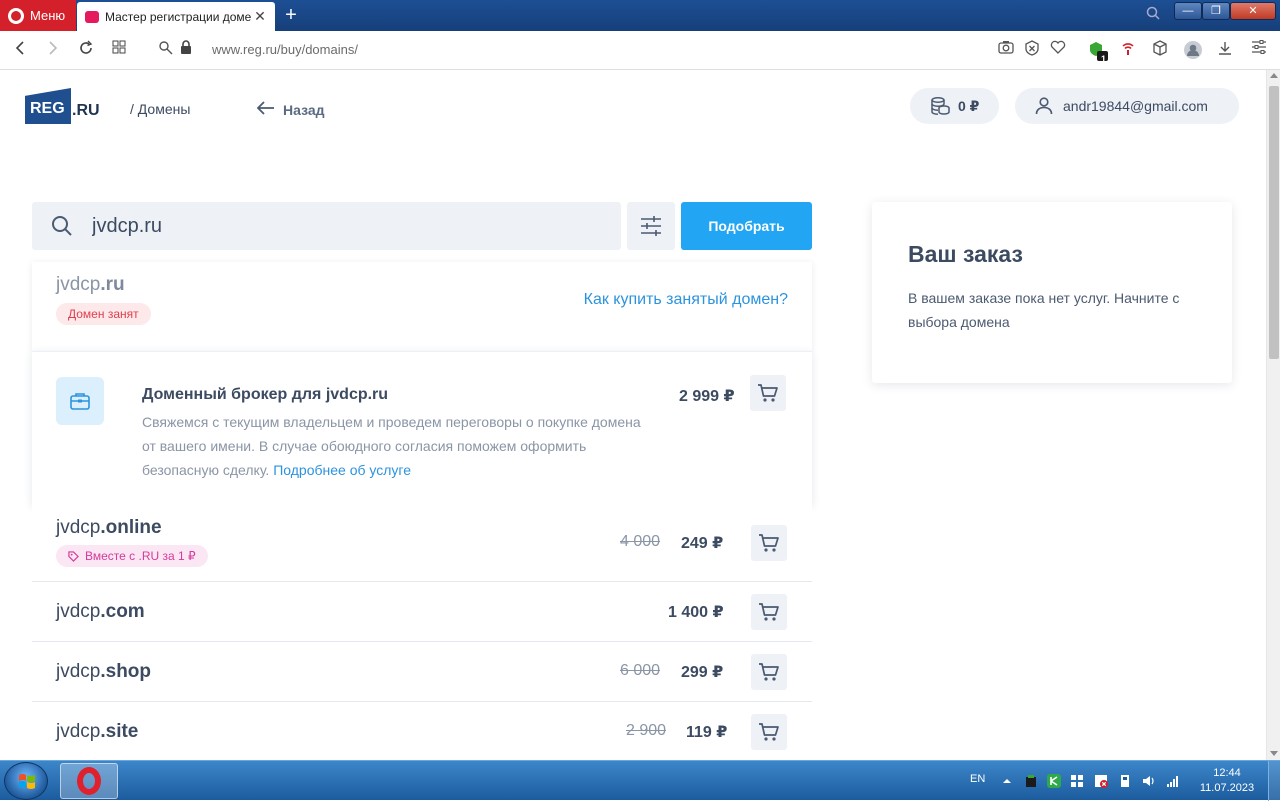 The image size is (1280, 806). What do you see at coordinates (1101, 781) in the screenshot?
I see `tray-security-alert-icon` at bounding box center [1101, 781].